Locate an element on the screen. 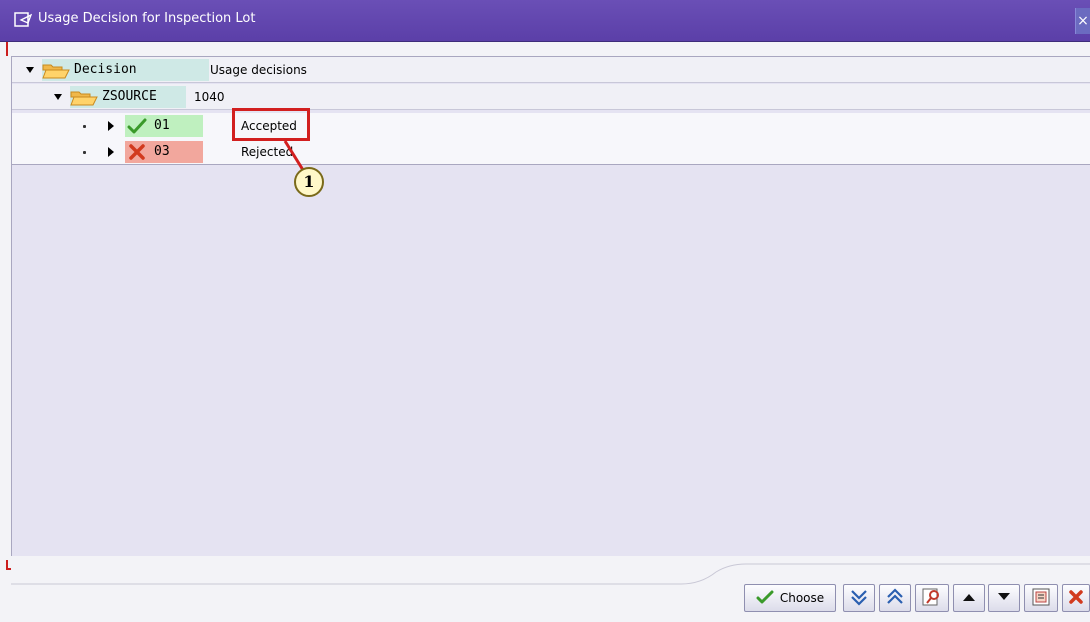 Image resolution: width=1090 pixels, height=622 pixels. expand-all-icon is located at coordinates (859, 598).